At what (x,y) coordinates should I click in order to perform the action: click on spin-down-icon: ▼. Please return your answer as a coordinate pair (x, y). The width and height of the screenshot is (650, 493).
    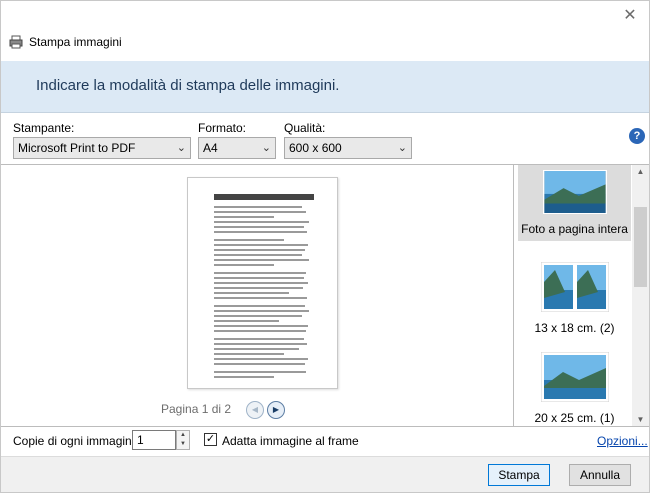
    Looking at the image, I should click on (183, 444).